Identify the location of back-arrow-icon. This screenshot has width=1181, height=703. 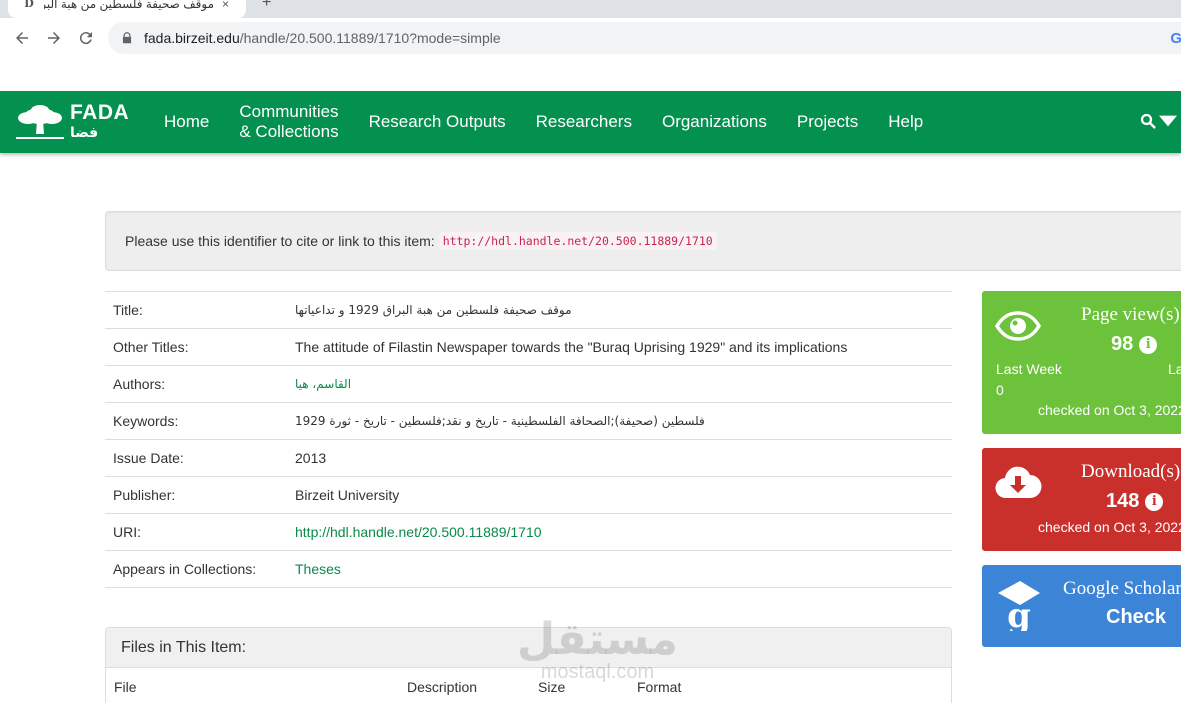
(22, 38).